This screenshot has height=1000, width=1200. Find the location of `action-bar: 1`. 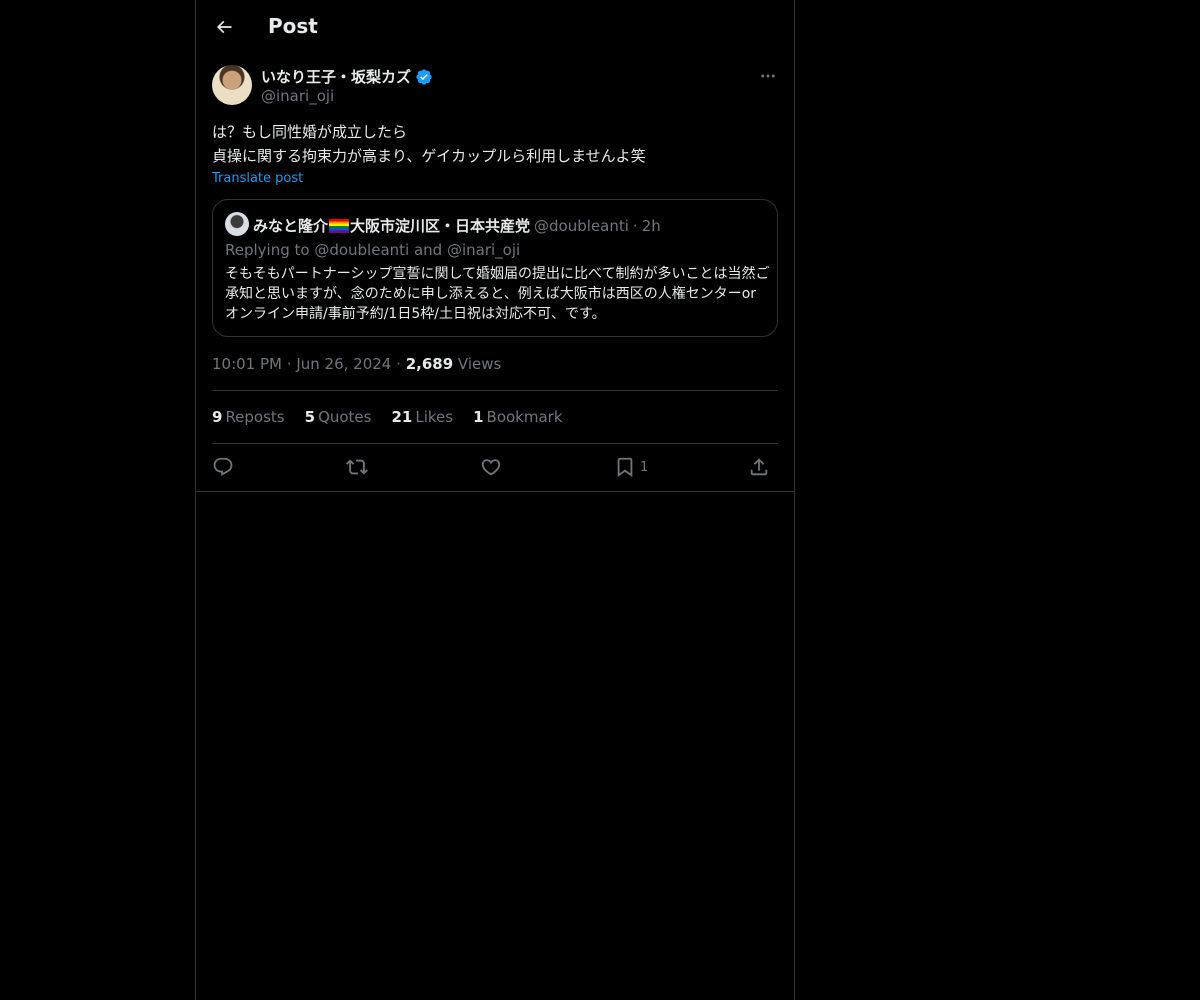

action-bar: 1 is located at coordinates (495, 467).